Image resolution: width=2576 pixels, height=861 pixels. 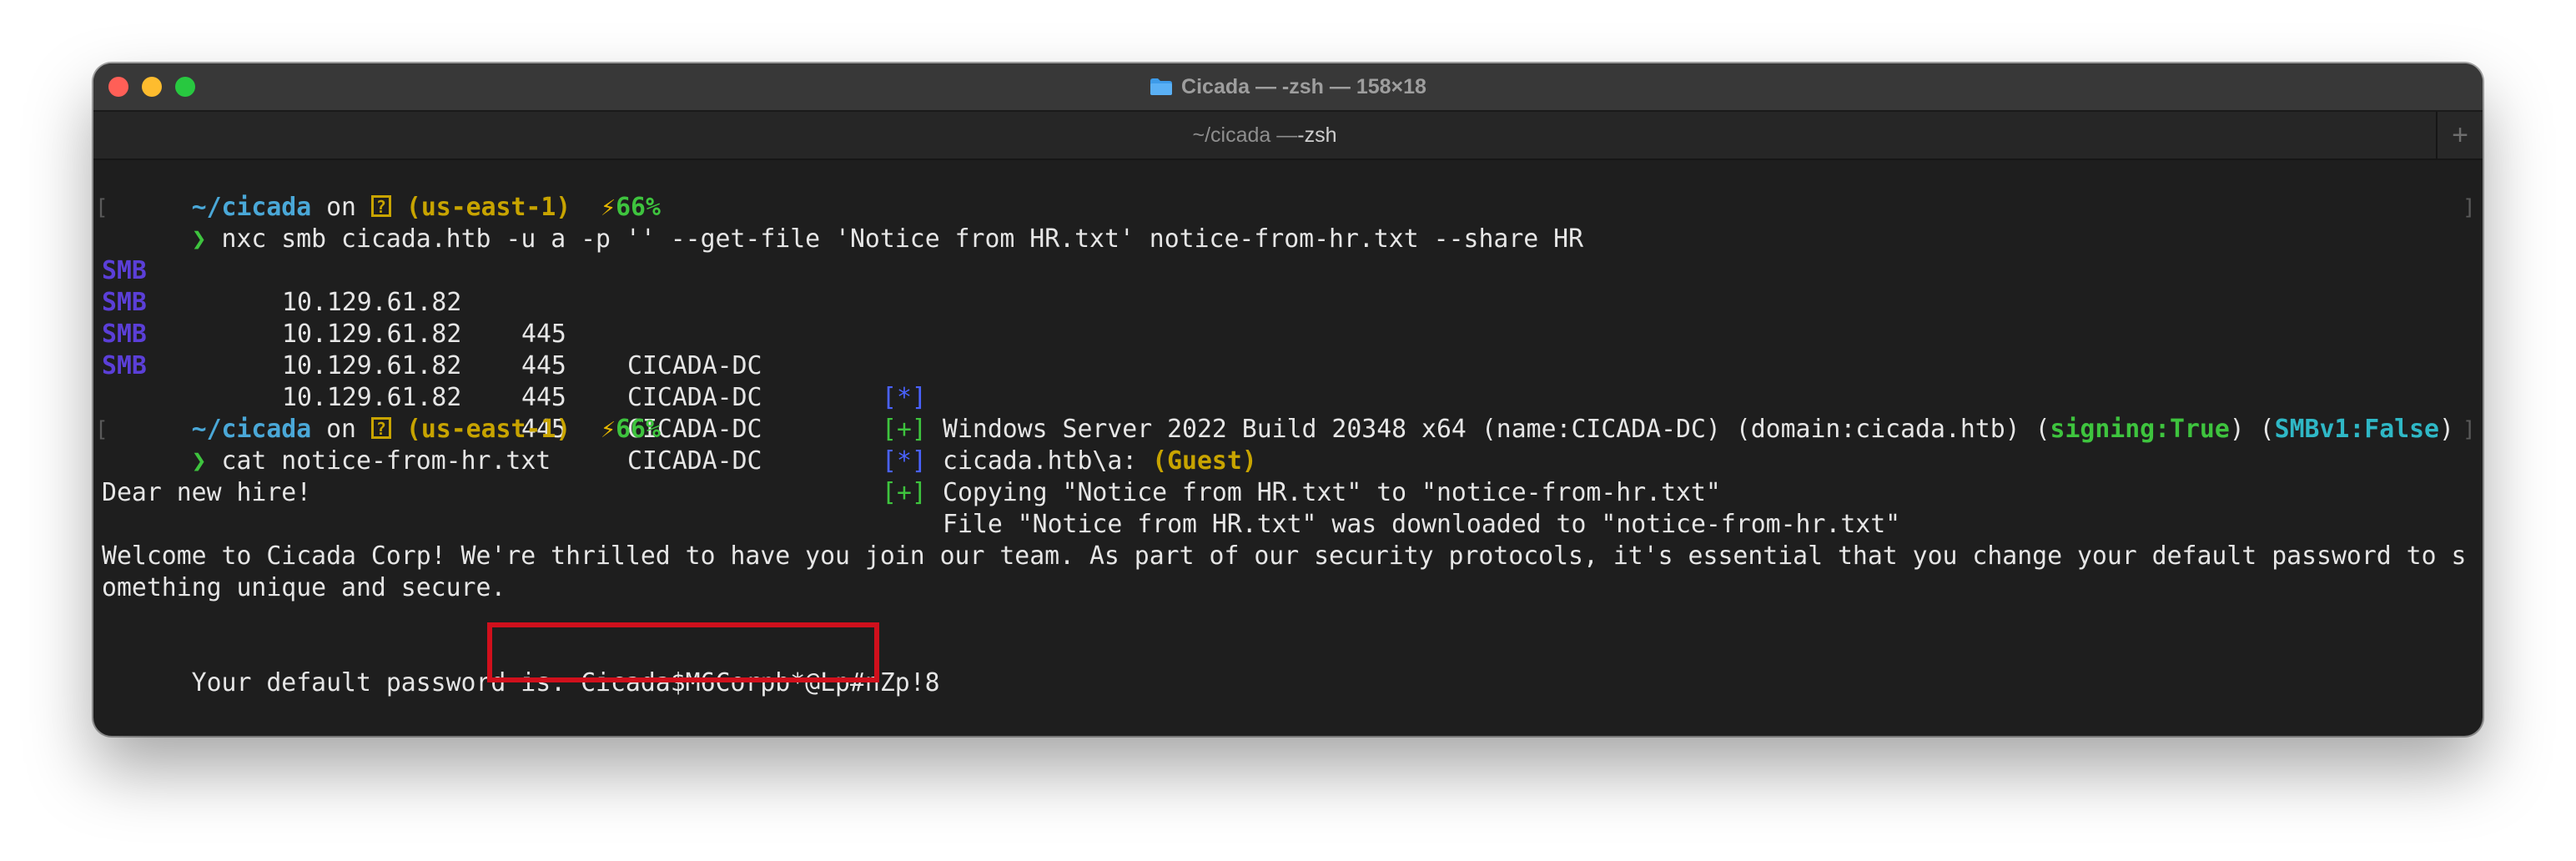 I want to click on prompt-chevron: ❯, so click(x=199, y=461).